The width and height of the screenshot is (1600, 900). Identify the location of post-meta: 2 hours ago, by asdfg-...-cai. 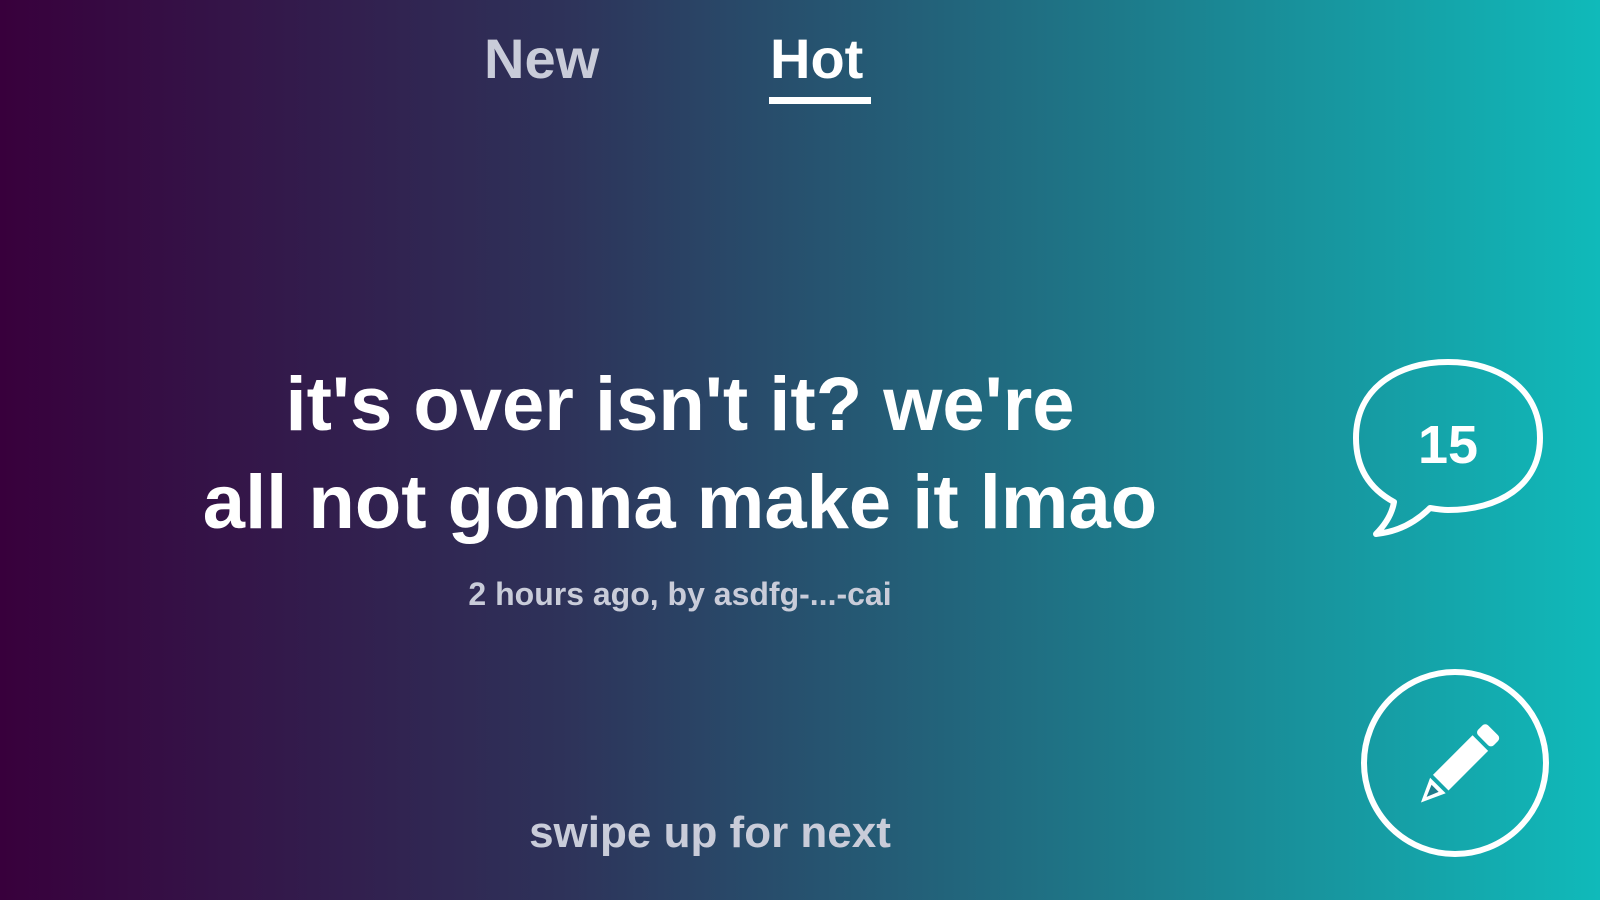
(680, 594).